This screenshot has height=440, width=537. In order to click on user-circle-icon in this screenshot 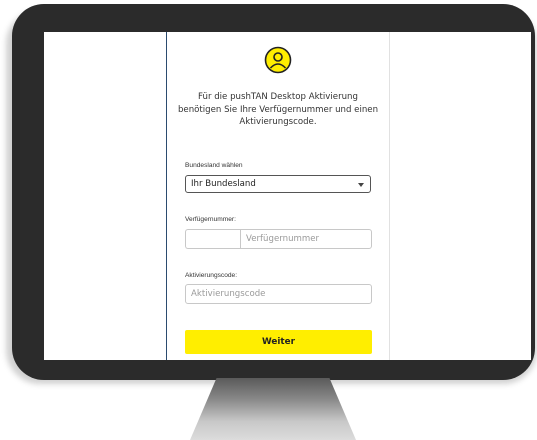, I will do `click(278, 60)`.